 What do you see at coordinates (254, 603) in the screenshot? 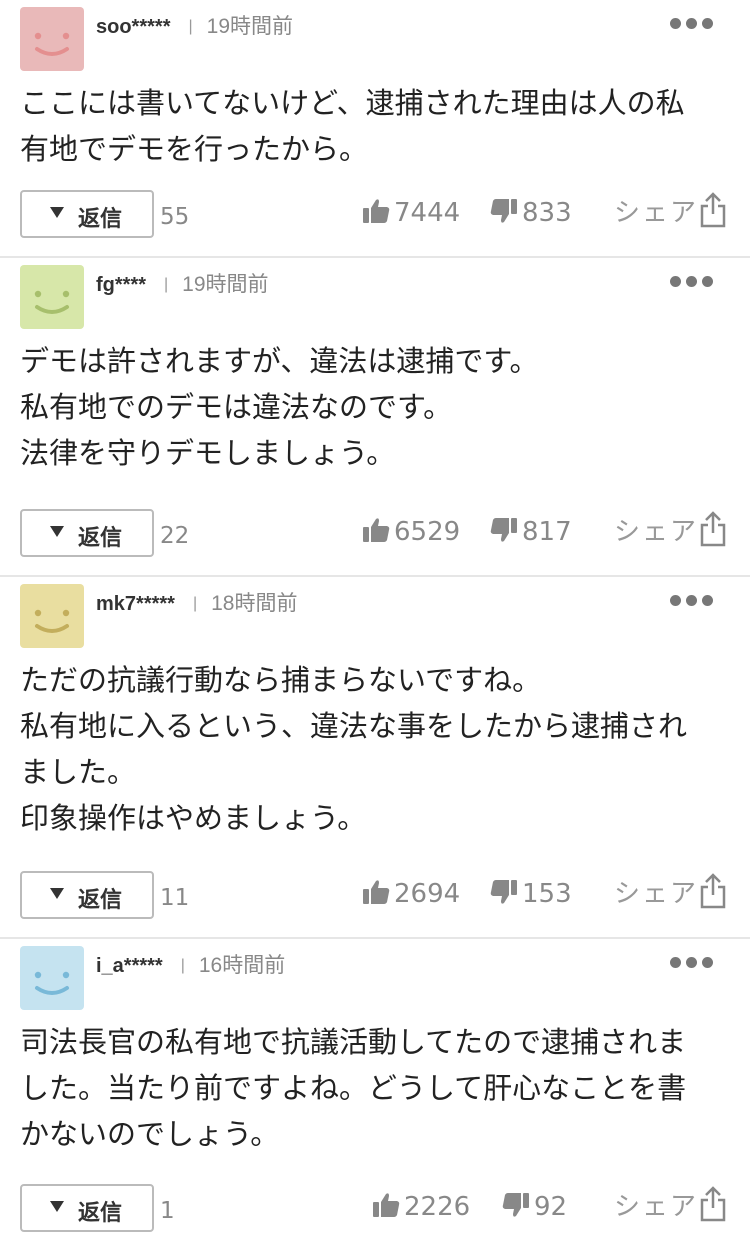
I see `post-time: 18時間前` at bounding box center [254, 603].